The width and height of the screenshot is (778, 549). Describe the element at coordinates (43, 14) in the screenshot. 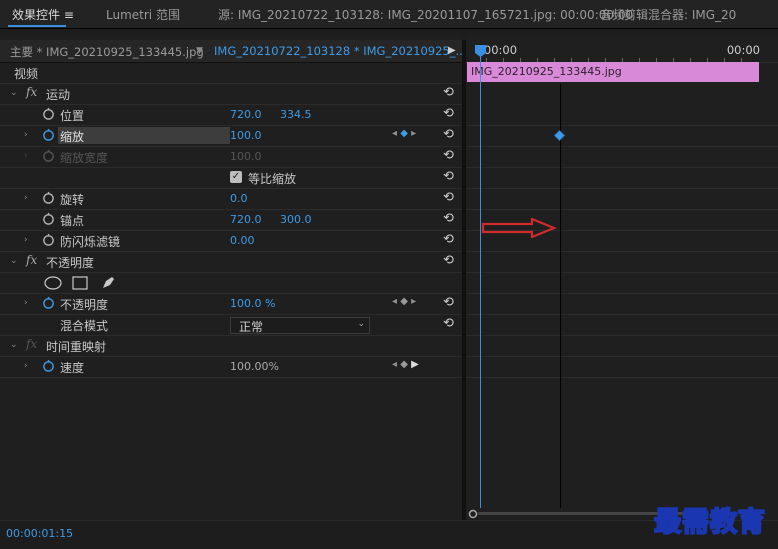

I see `tab-effect-controls: 效果控件 ≡` at that location.